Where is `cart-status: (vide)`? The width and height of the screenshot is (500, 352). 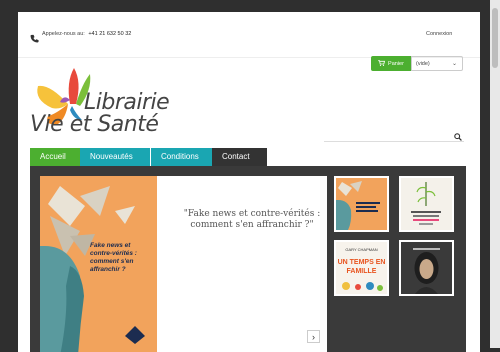 cart-status: (vide) is located at coordinates (423, 63).